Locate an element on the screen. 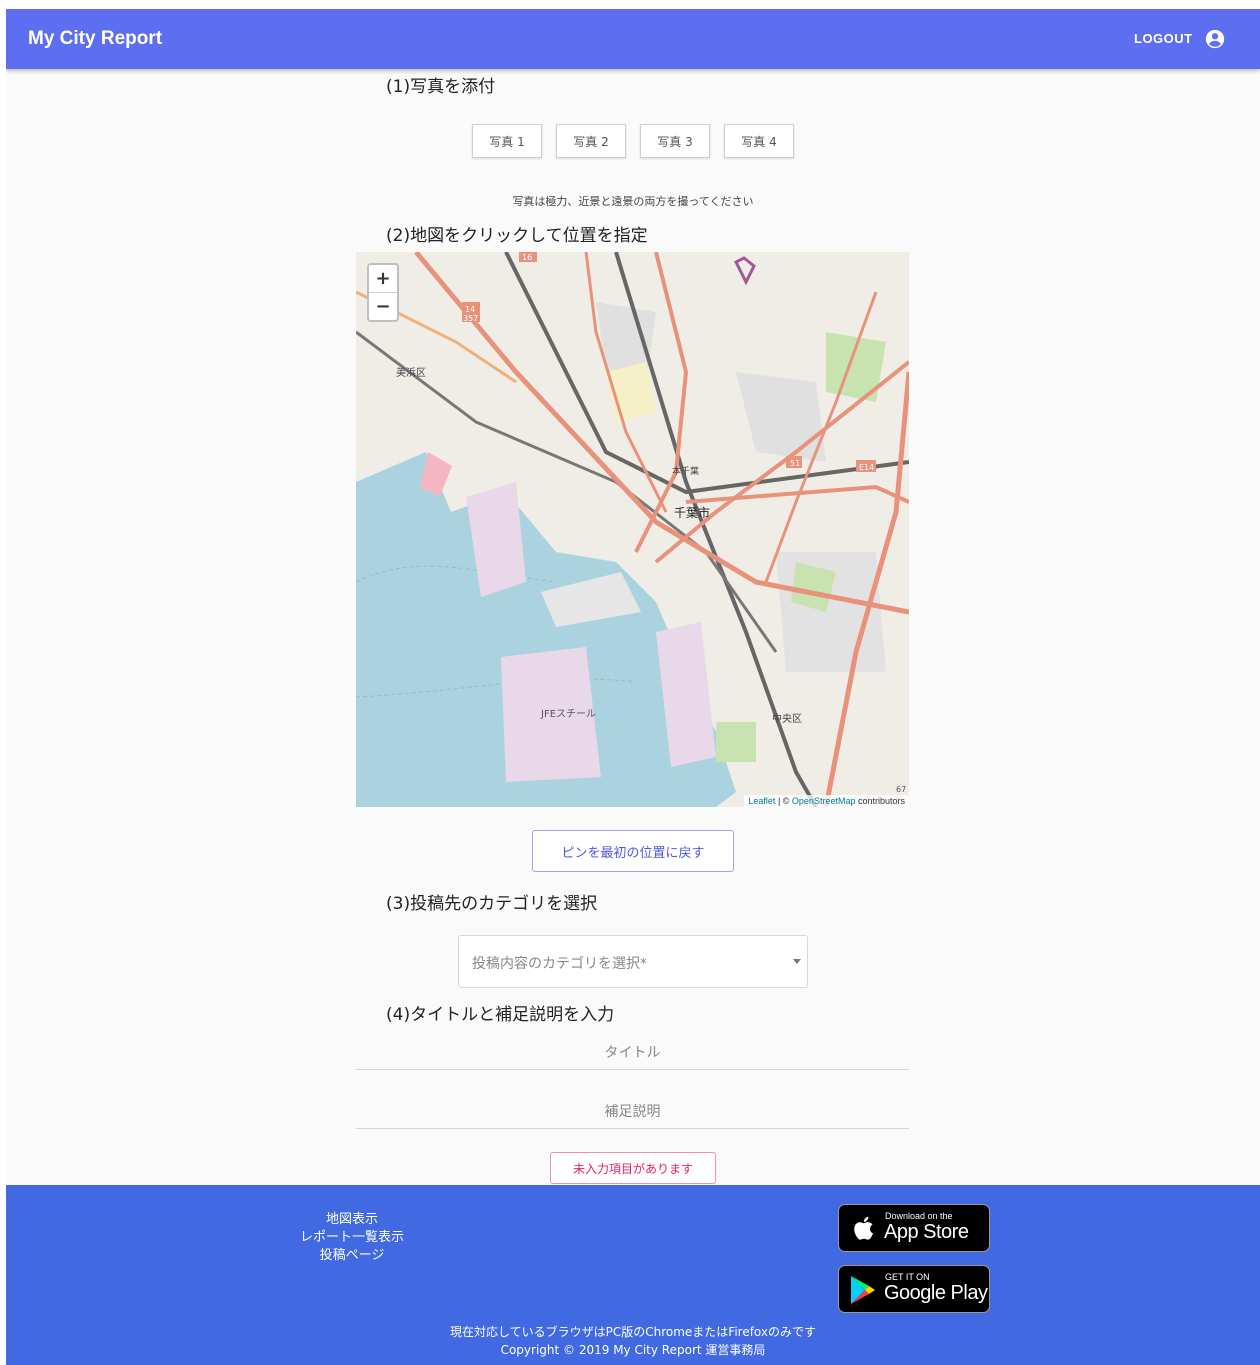 The width and height of the screenshot is (1260, 1365). category-select: 投稿内容のカテゴリを選択* is located at coordinates (633, 961).